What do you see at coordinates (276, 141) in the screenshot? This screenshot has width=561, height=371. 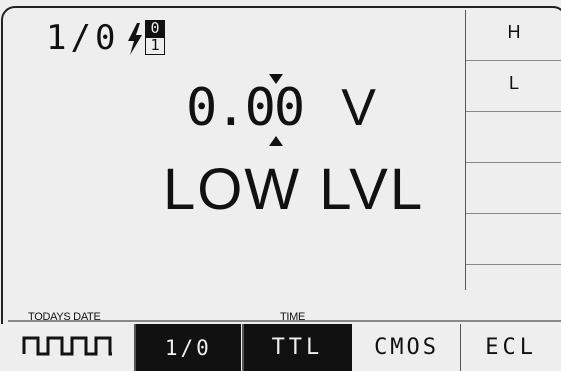 I see `decrement-arrow-icon` at bounding box center [276, 141].